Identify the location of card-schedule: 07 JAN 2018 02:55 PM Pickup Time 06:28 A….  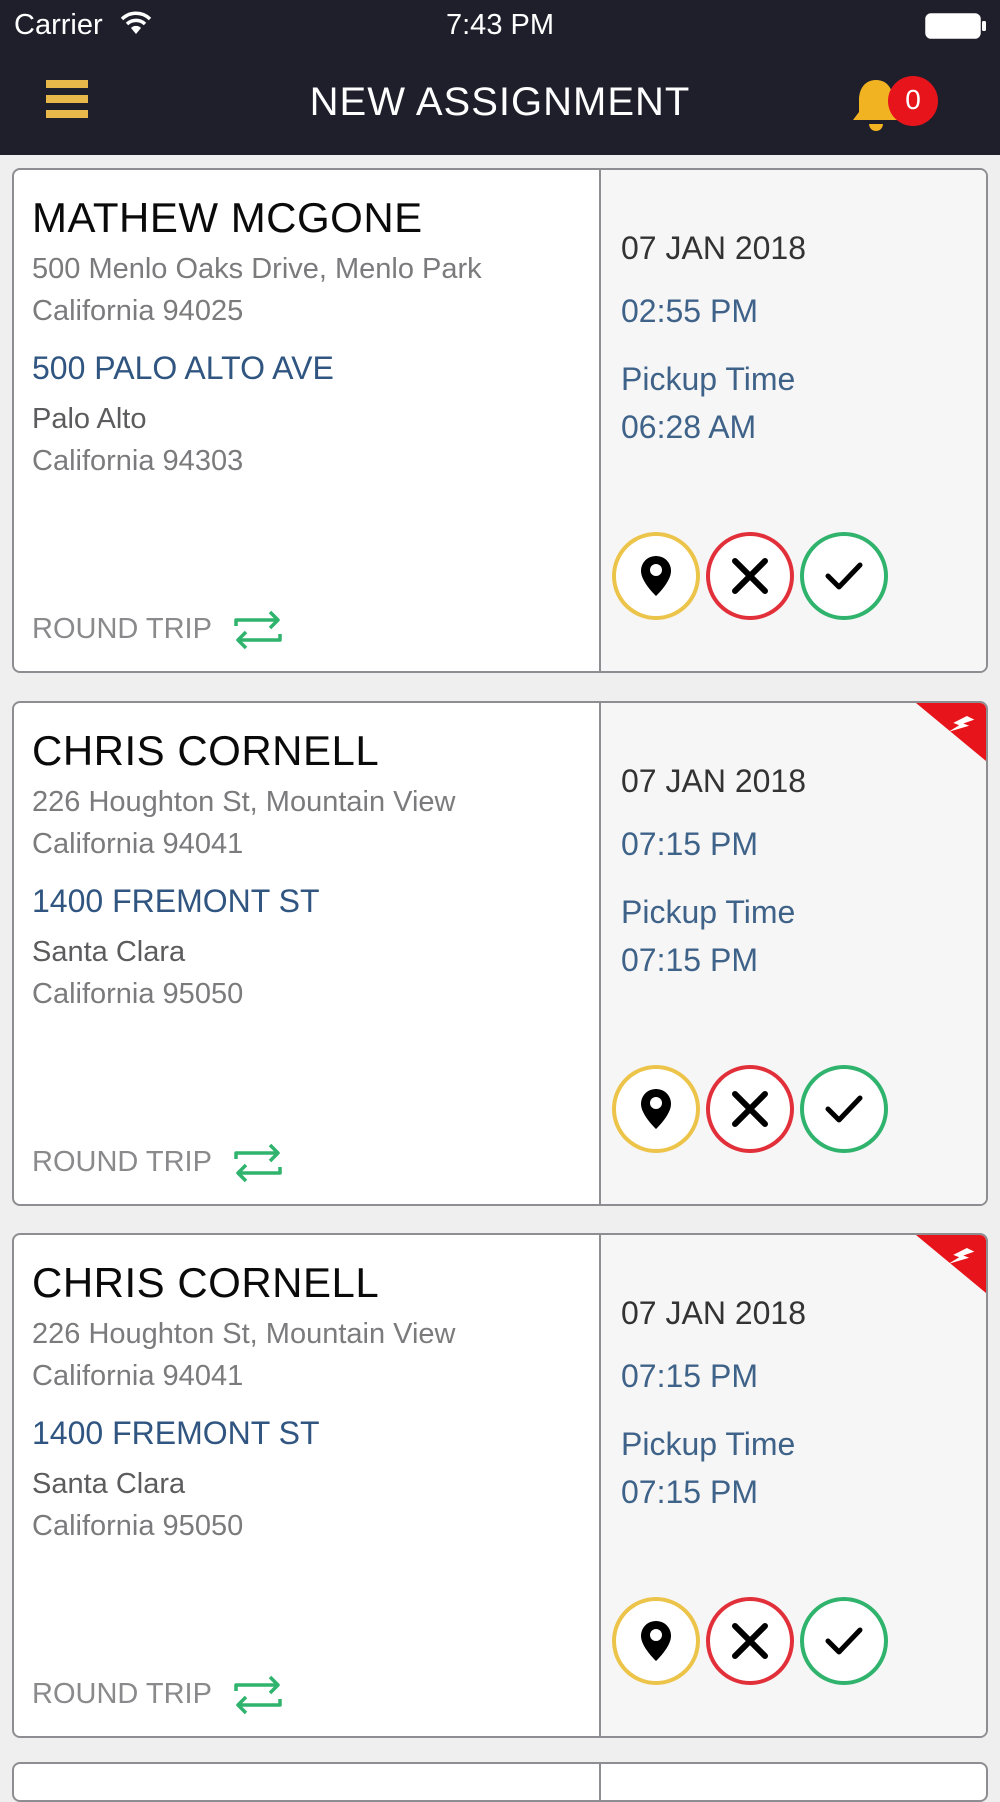
(792, 420).